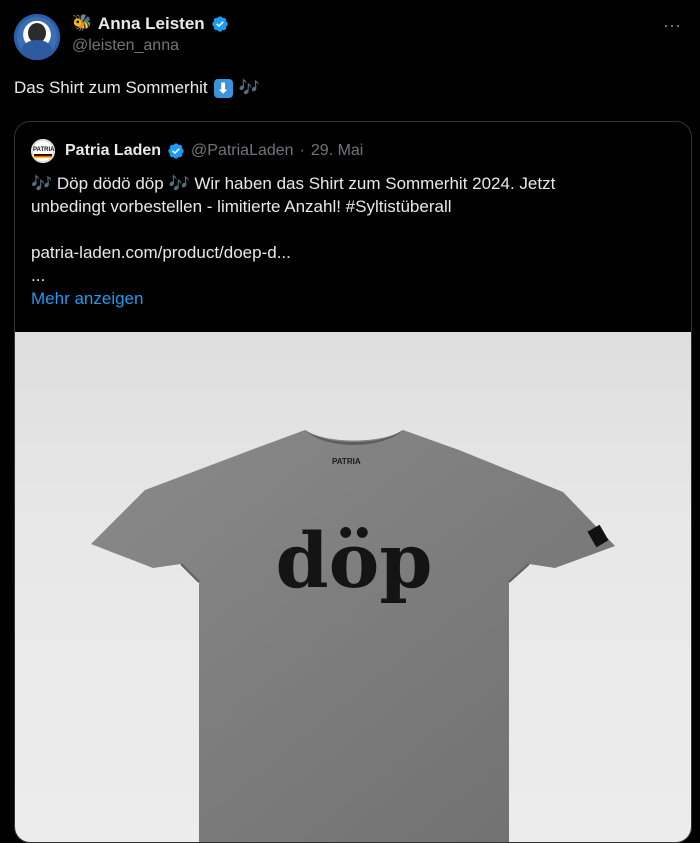 Image resolution: width=700 pixels, height=843 pixels. Describe the element at coordinates (110, 183) in the screenshot. I see `quoted-line-1-text: Döp dödö döp` at that location.